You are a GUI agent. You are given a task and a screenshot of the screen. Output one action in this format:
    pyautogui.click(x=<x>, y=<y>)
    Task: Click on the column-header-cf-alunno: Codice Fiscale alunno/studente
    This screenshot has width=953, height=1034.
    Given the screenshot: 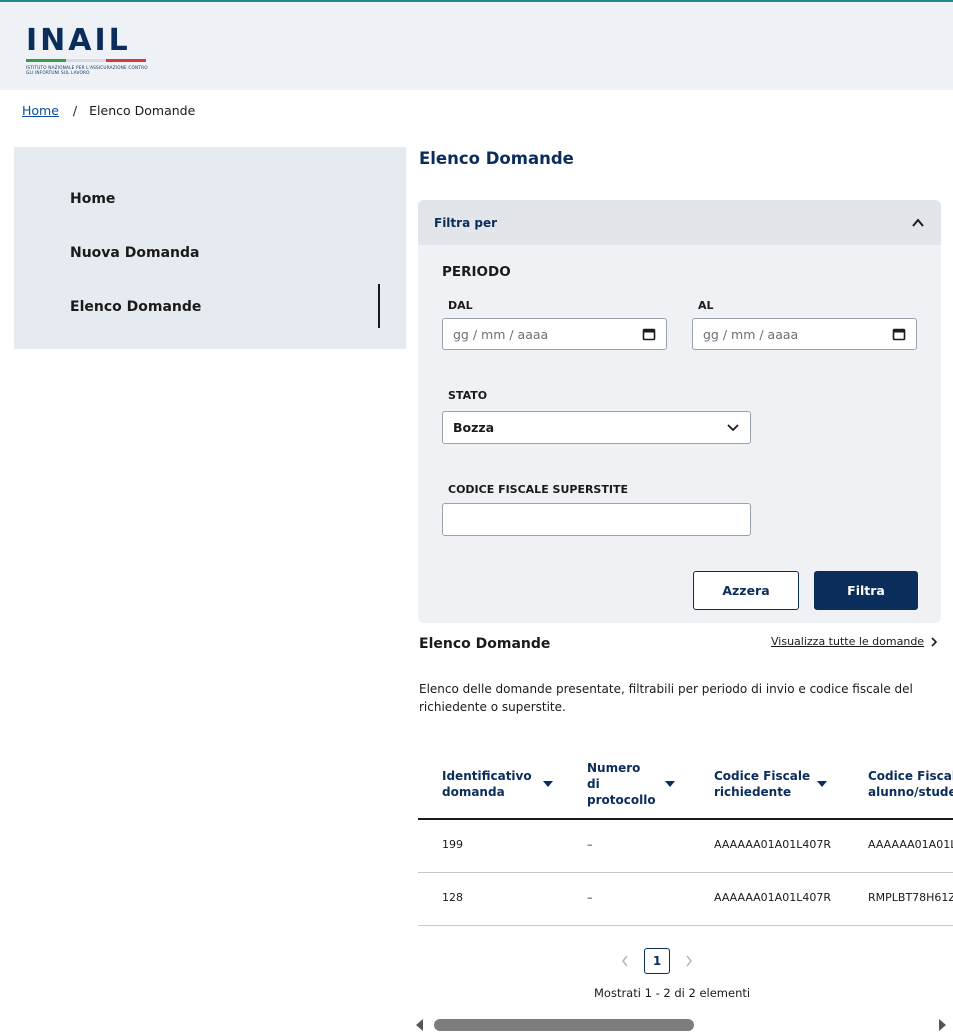 What is the action you would take?
    pyautogui.click(x=910, y=784)
    